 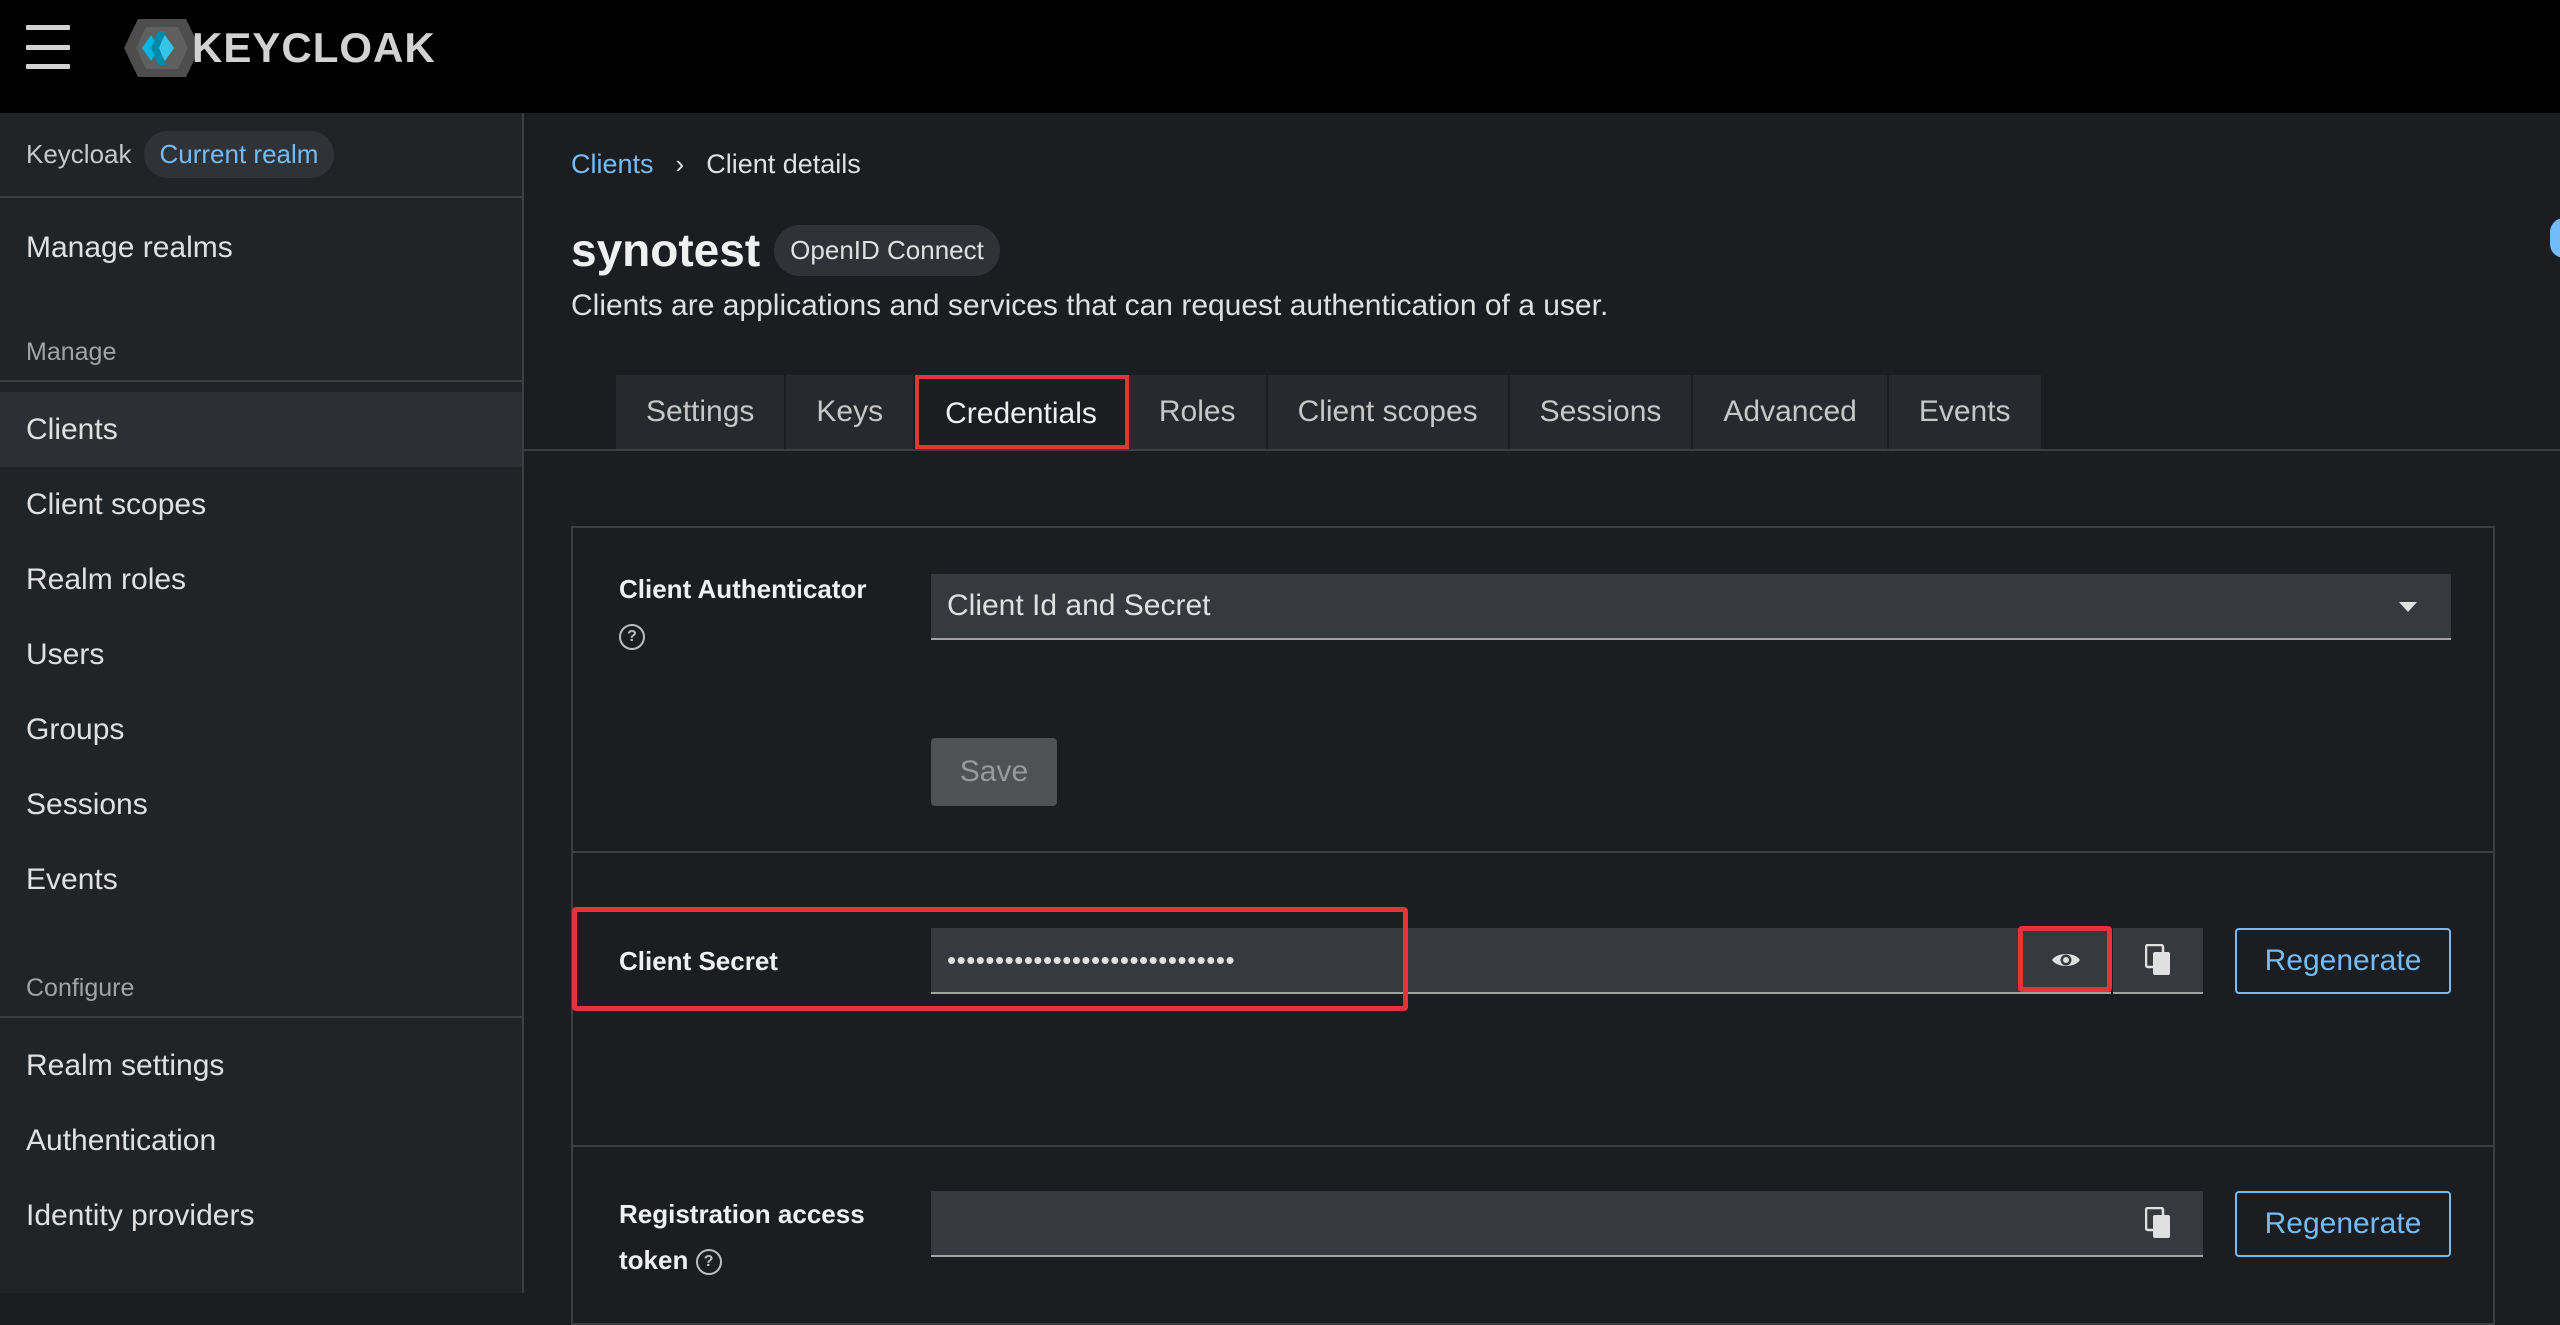 What do you see at coordinates (1388, 412) in the screenshot?
I see `tab-client-scopes: Client scopes` at bounding box center [1388, 412].